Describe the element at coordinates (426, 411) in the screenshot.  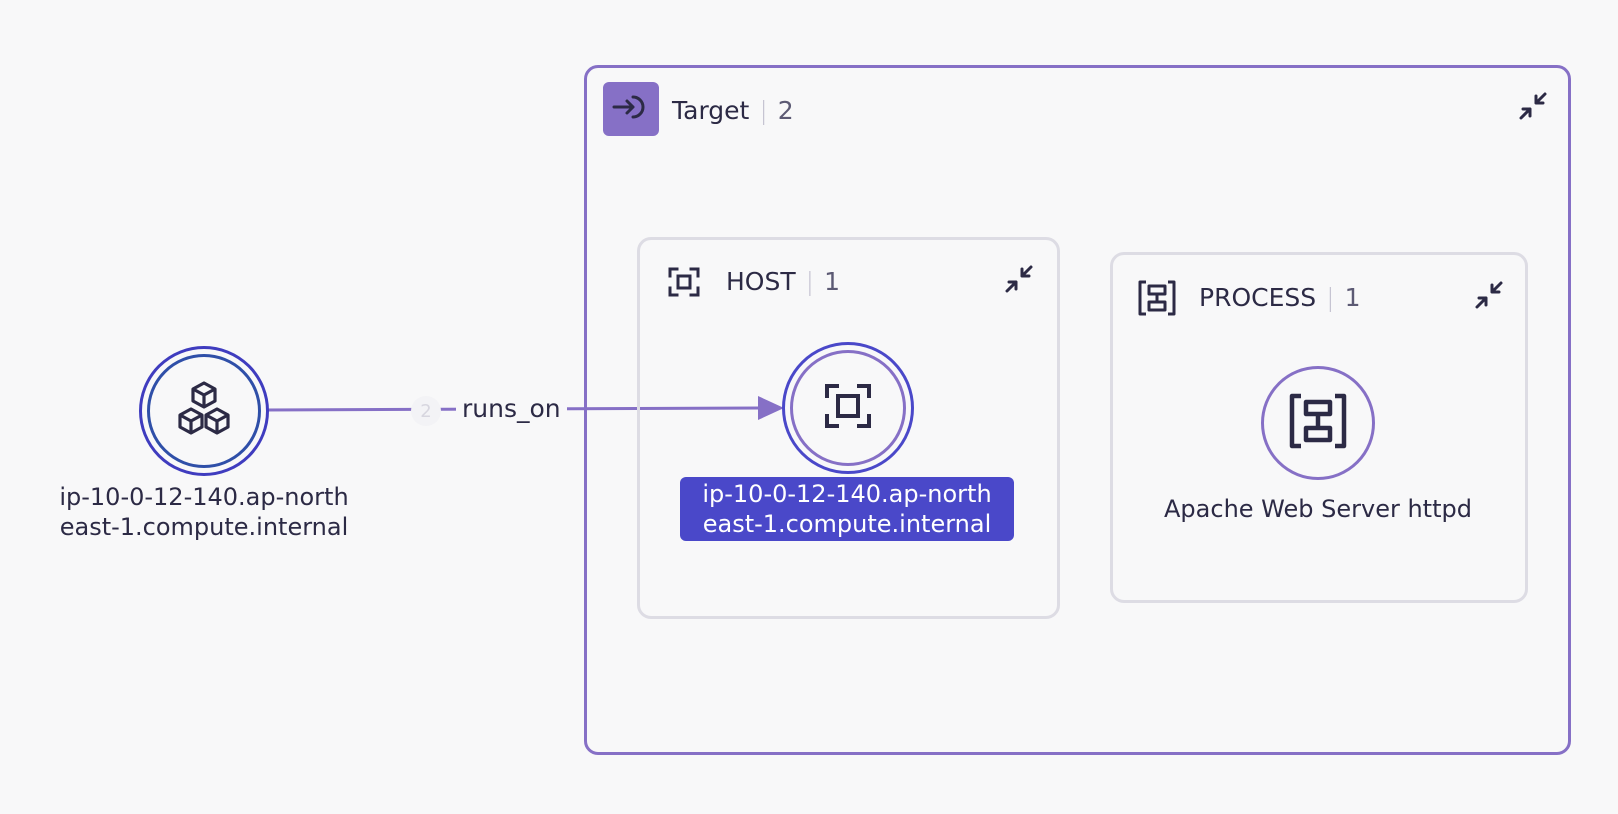
I see `edge-count-badge: 2` at that location.